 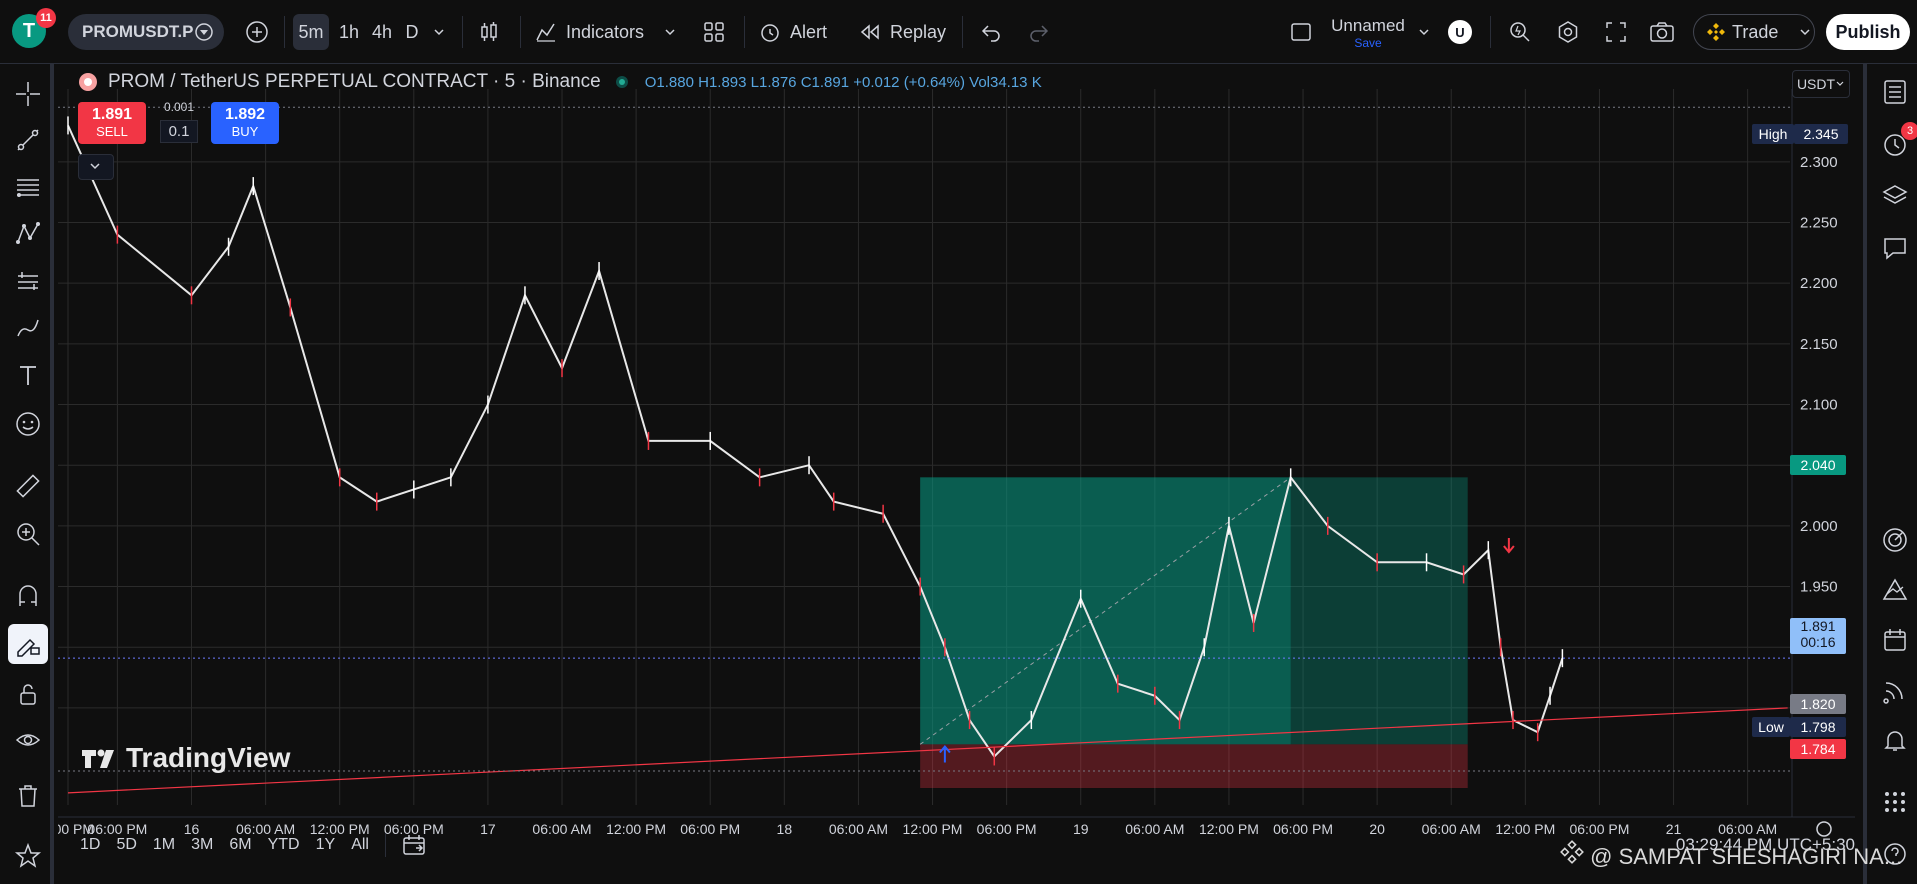 What do you see at coordinates (245, 114) in the screenshot?
I see `buy-price: 1.892` at bounding box center [245, 114].